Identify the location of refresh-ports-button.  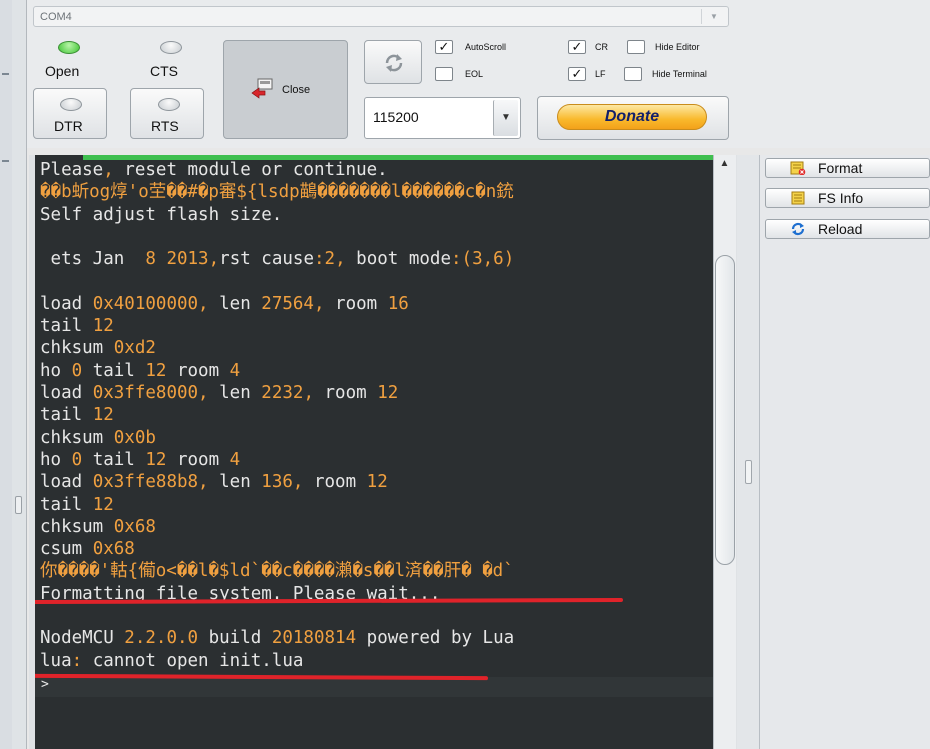
(393, 62).